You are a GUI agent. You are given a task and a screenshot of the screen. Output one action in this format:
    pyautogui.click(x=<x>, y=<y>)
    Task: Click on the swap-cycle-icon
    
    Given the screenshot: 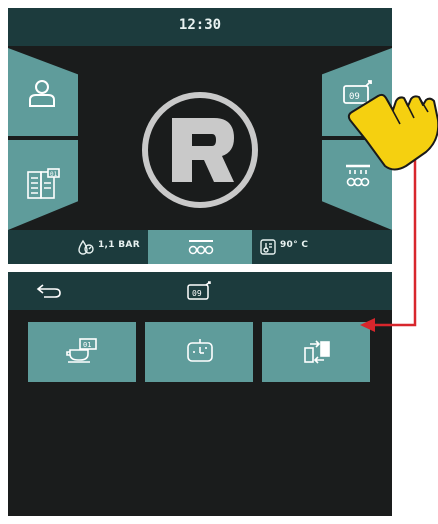 What is the action you would take?
    pyautogui.click(x=317, y=352)
    